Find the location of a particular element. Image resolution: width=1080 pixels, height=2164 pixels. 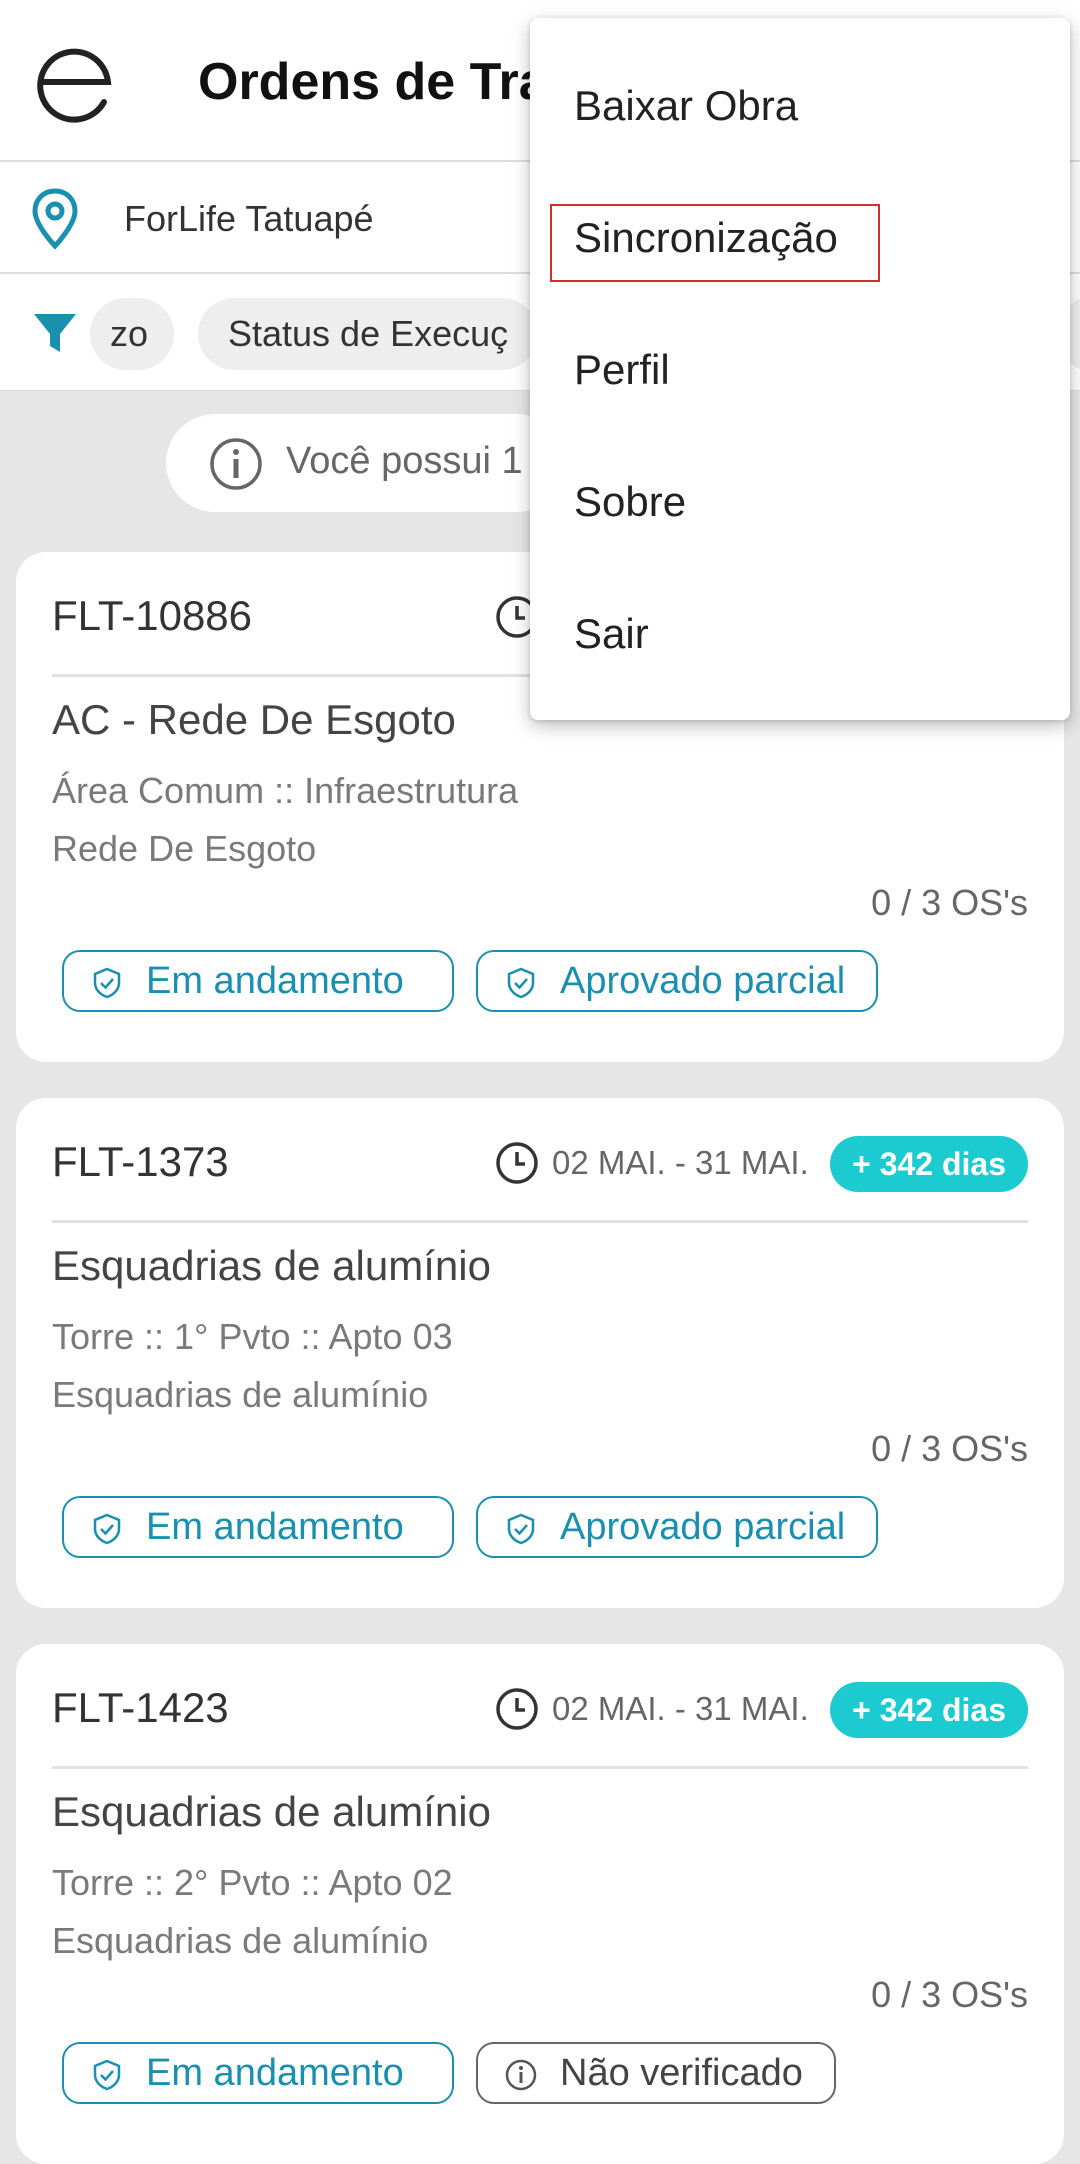

card-code: FLT-1373 is located at coordinates (140, 1161).